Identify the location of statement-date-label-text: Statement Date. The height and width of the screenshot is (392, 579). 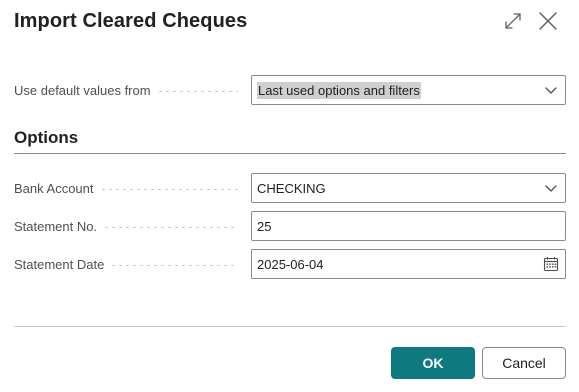
(59, 264).